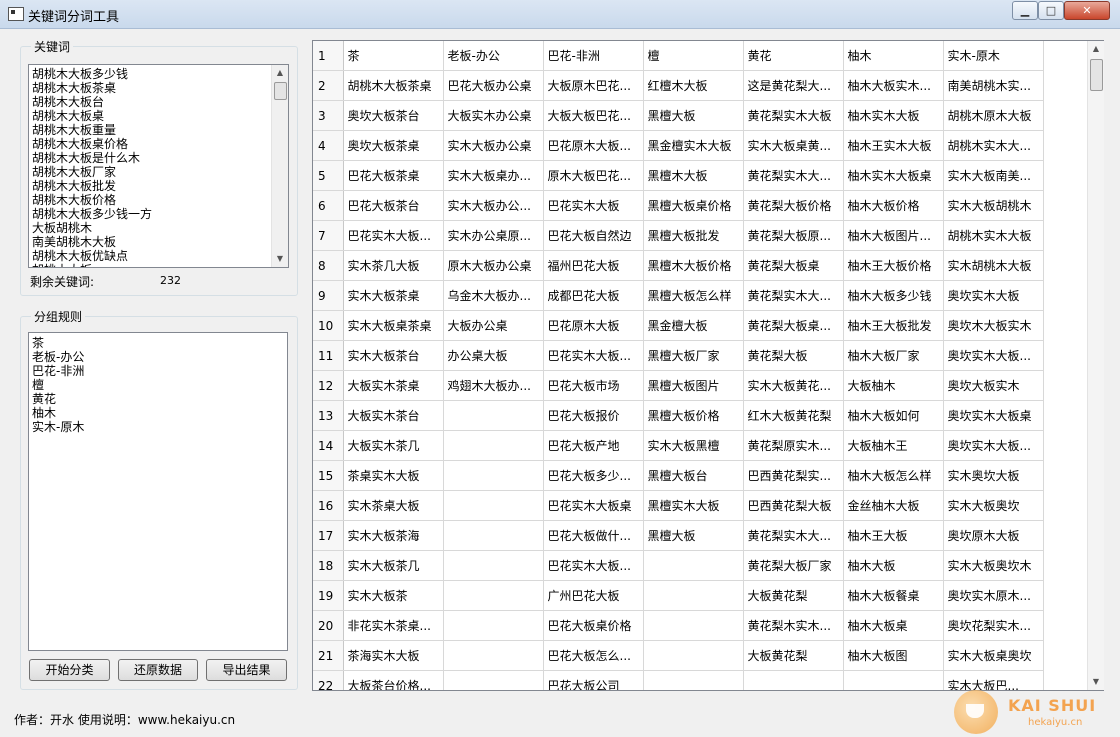  What do you see at coordinates (593, 415) in the screenshot?
I see `table-cell: 巴花大板报价` at bounding box center [593, 415].